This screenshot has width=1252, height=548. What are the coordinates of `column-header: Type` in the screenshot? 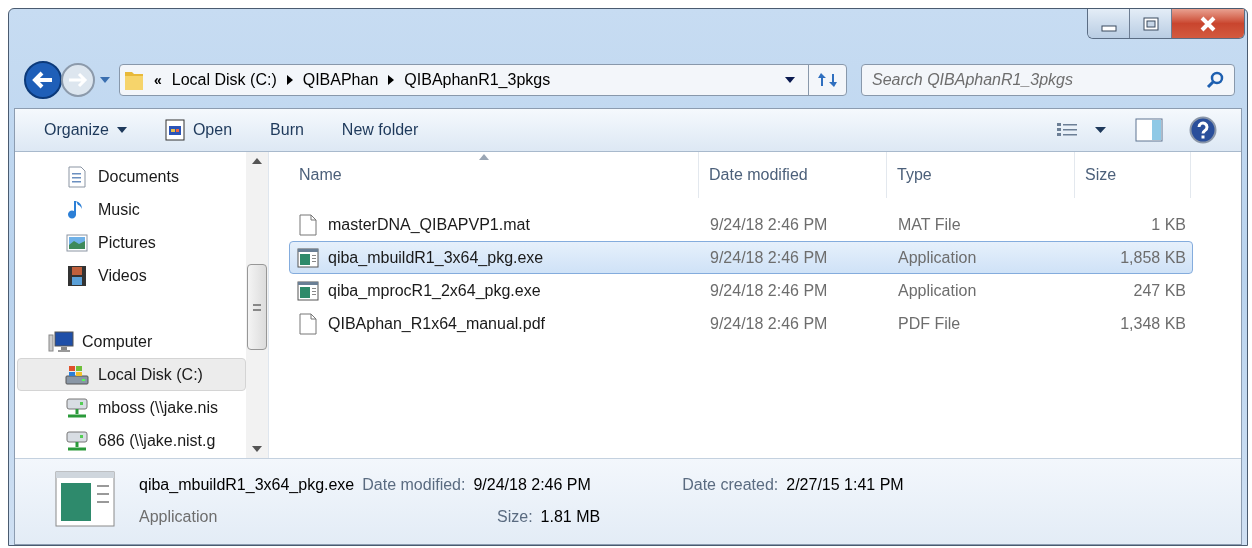 It's located at (981, 175).